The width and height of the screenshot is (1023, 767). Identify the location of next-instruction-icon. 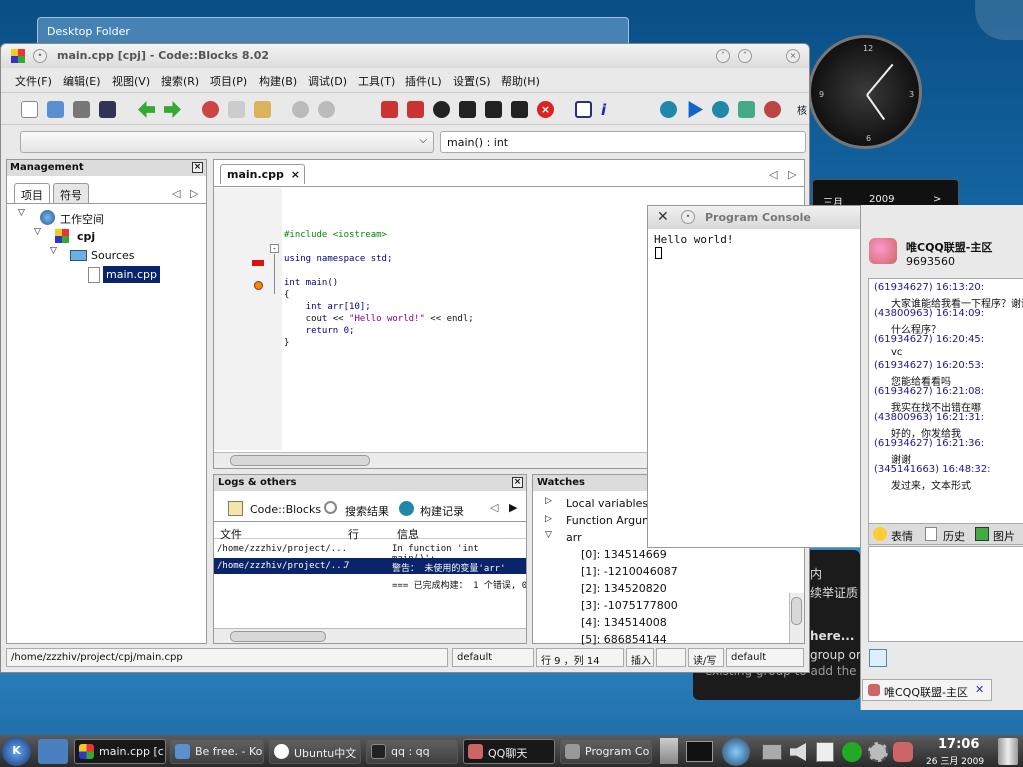
(519, 109).